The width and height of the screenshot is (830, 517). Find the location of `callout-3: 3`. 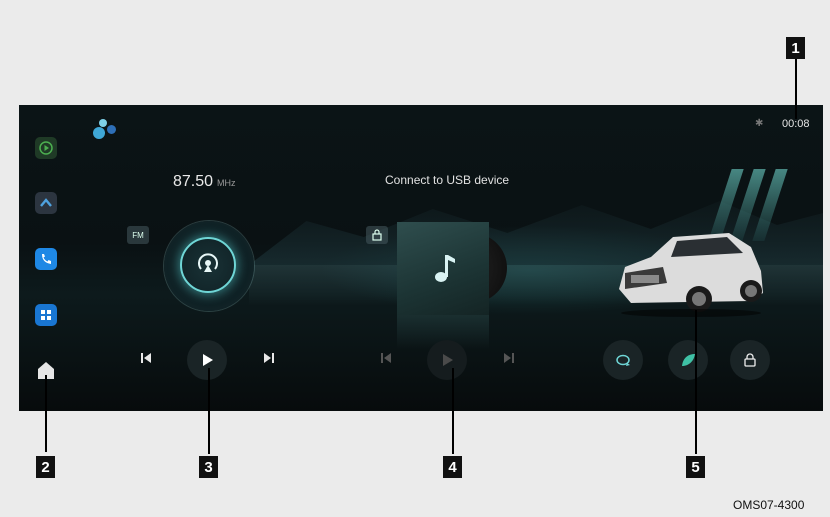

callout-3: 3 is located at coordinates (208, 467).